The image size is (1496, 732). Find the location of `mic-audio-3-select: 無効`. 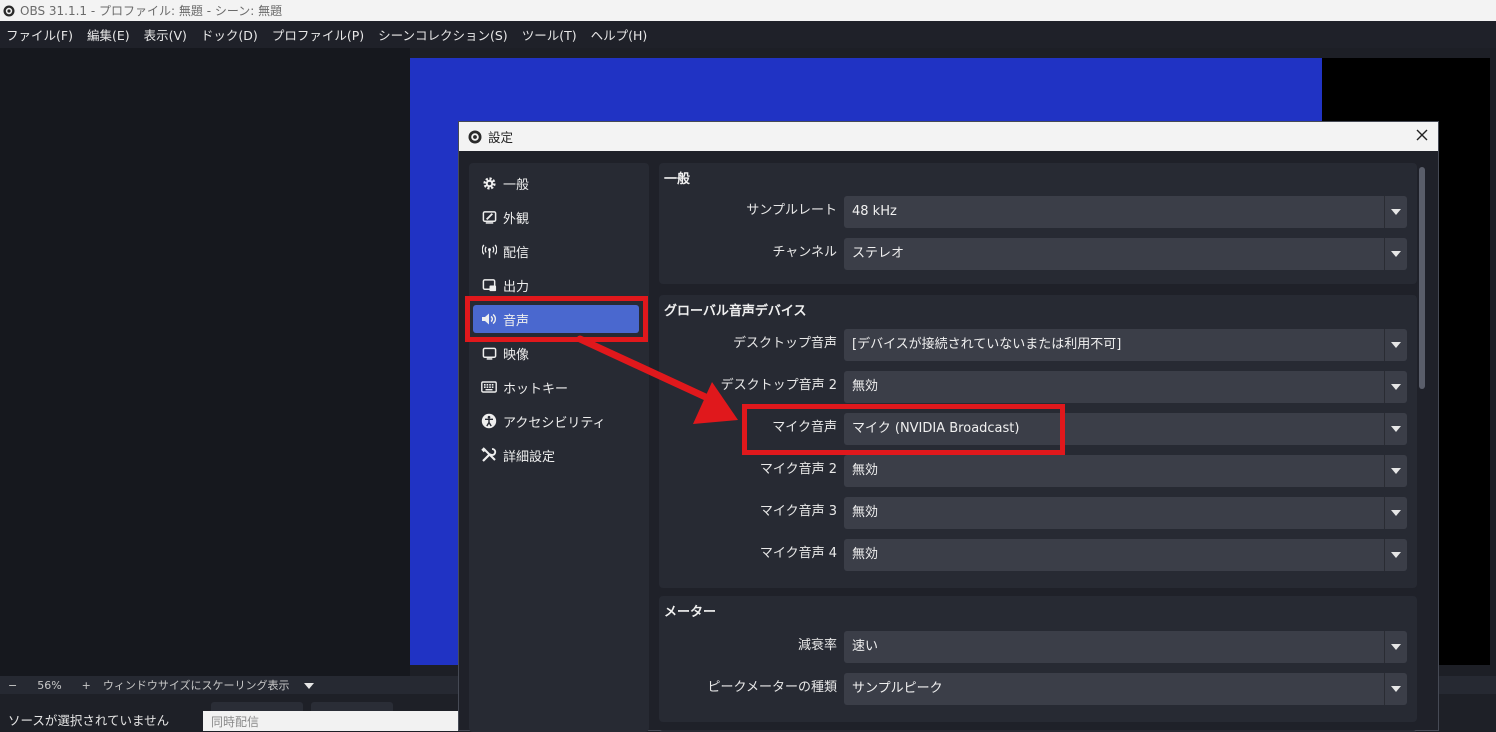

mic-audio-3-select: 無効 is located at coordinates (1125, 513).